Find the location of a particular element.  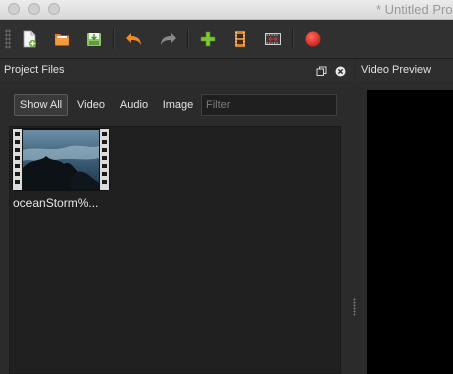

record-icon is located at coordinates (313, 39).